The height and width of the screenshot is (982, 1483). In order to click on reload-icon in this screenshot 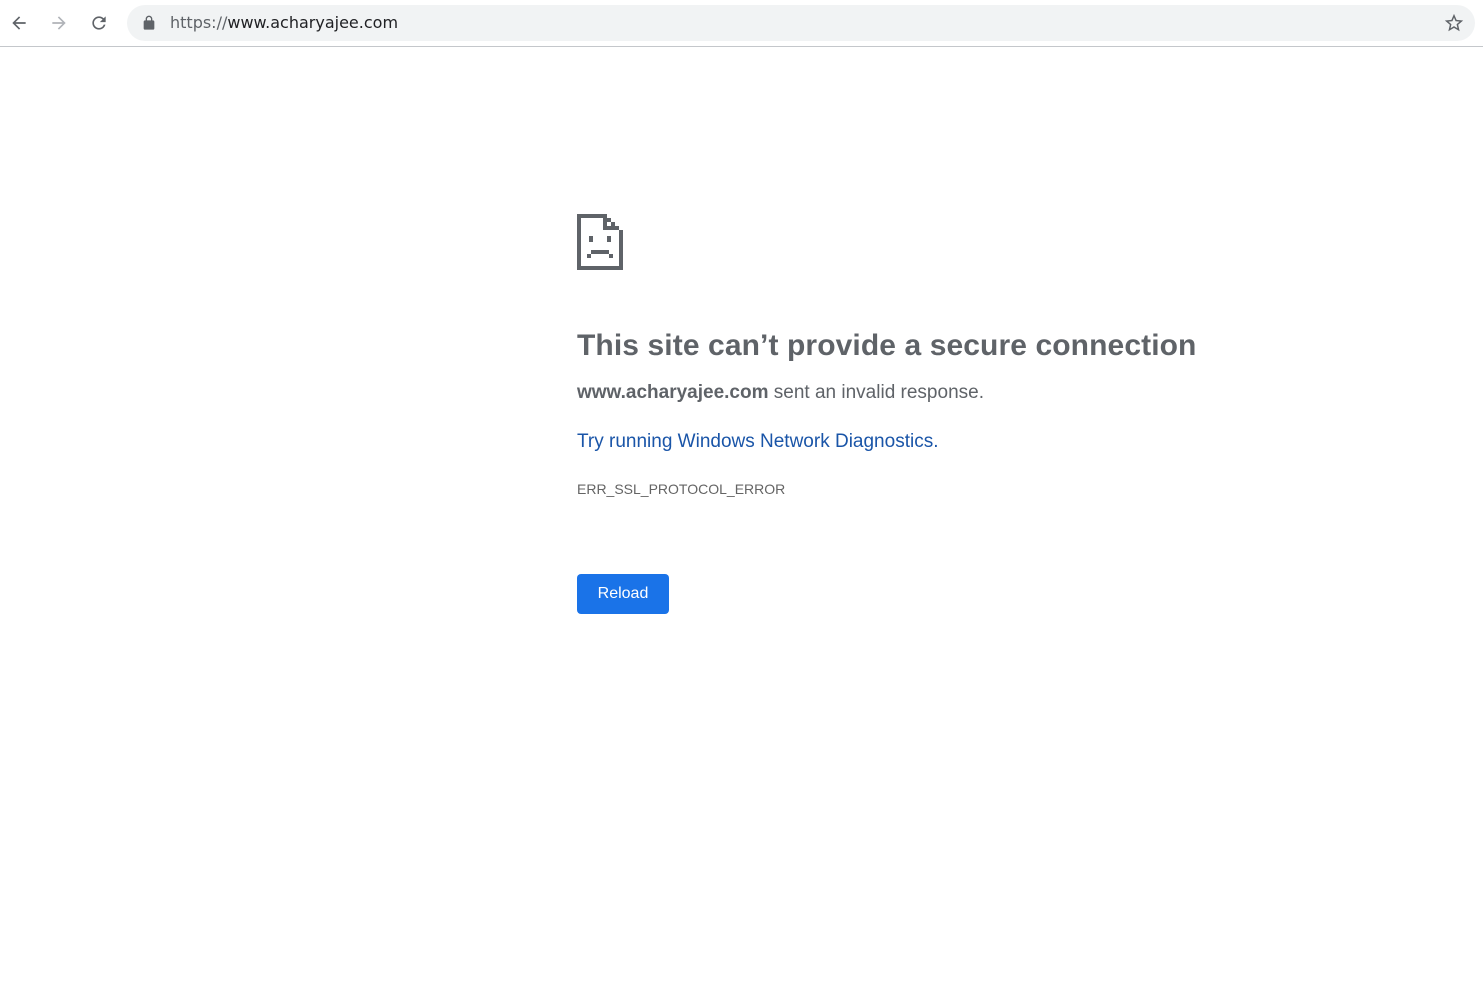, I will do `click(99, 23)`.